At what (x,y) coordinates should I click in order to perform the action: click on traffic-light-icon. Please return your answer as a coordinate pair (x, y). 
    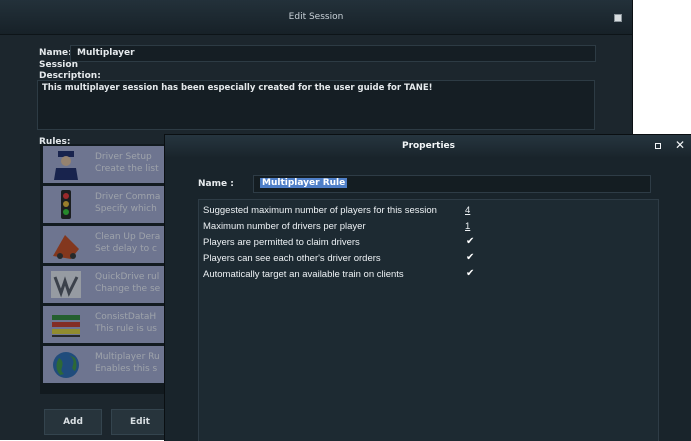
    Looking at the image, I should click on (66, 204).